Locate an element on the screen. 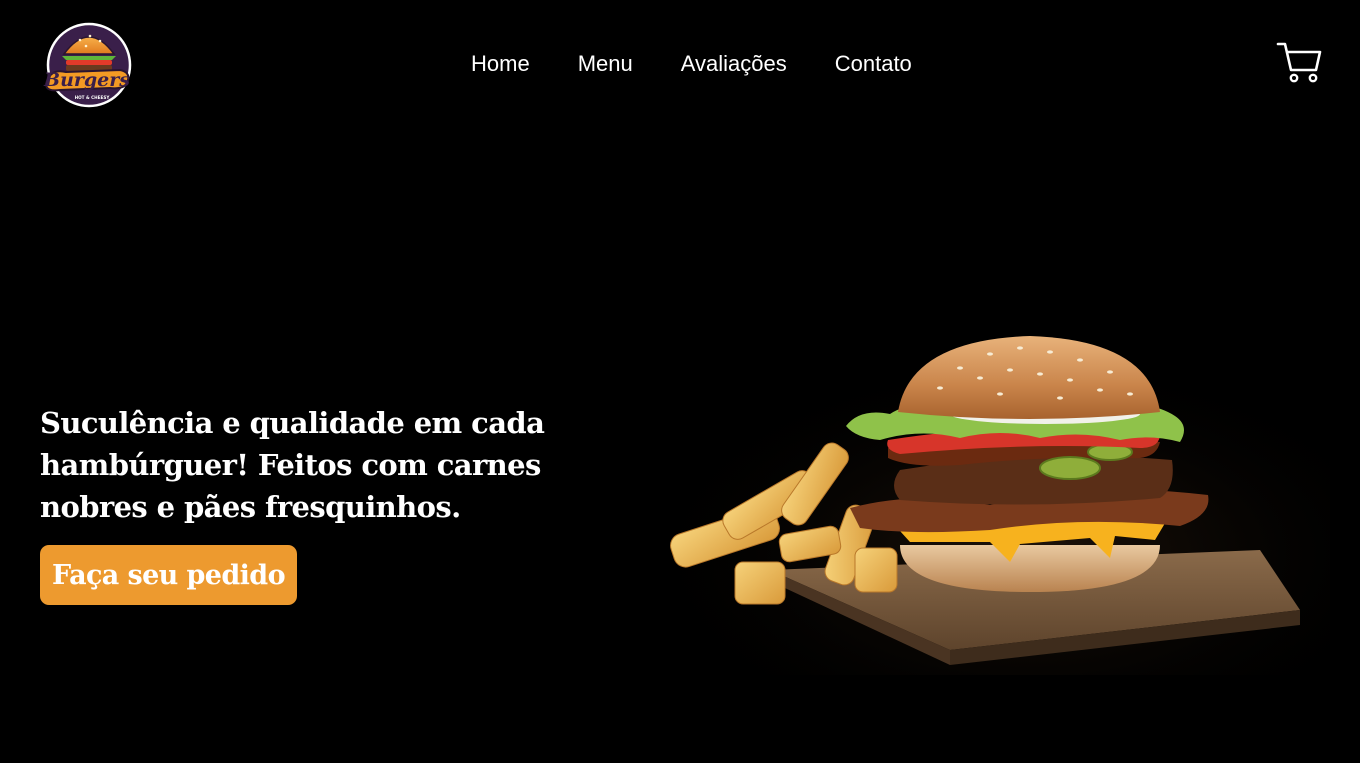  main-nav: Home Menu Avaliações Contato is located at coordinates (691, 64).